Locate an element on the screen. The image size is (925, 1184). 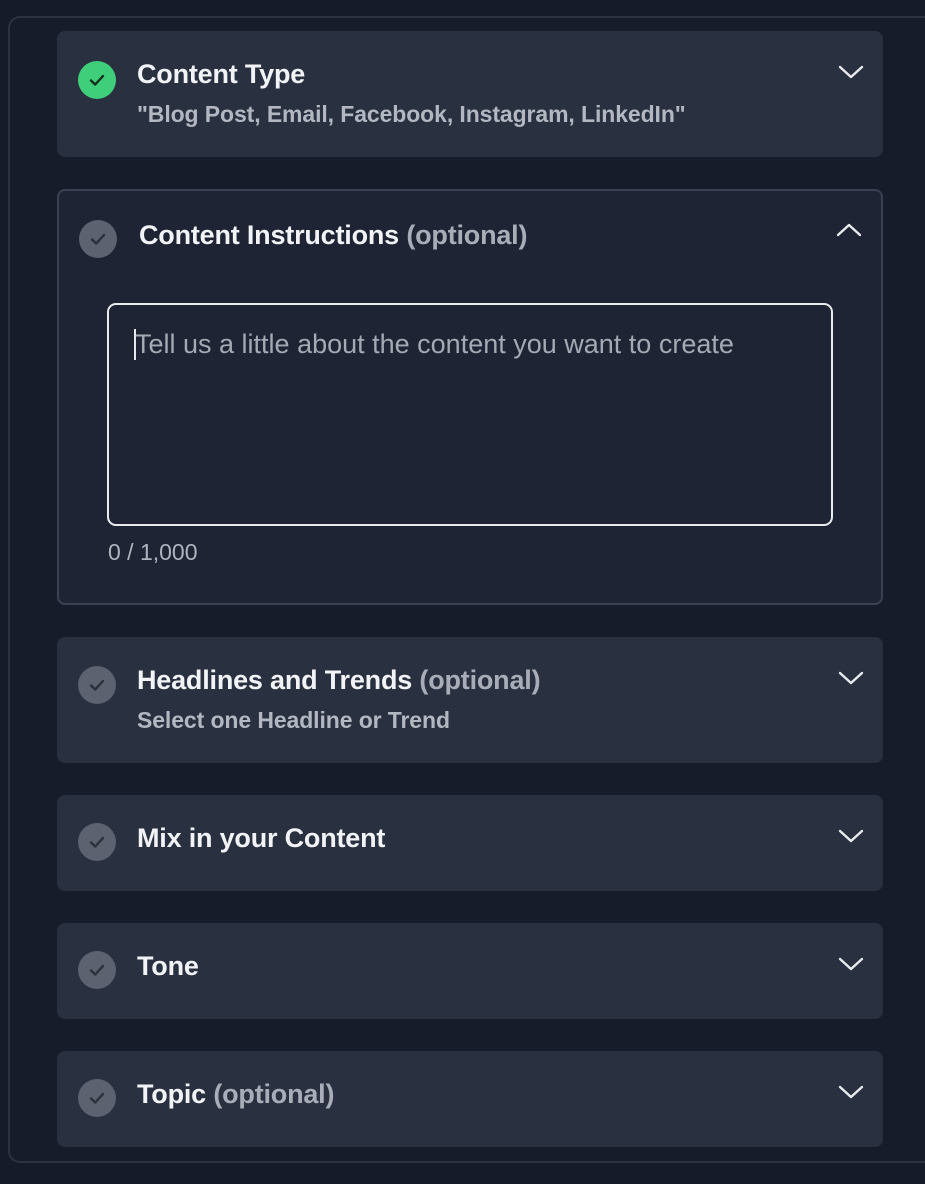
text-caret is located at coordinates (135, 344).